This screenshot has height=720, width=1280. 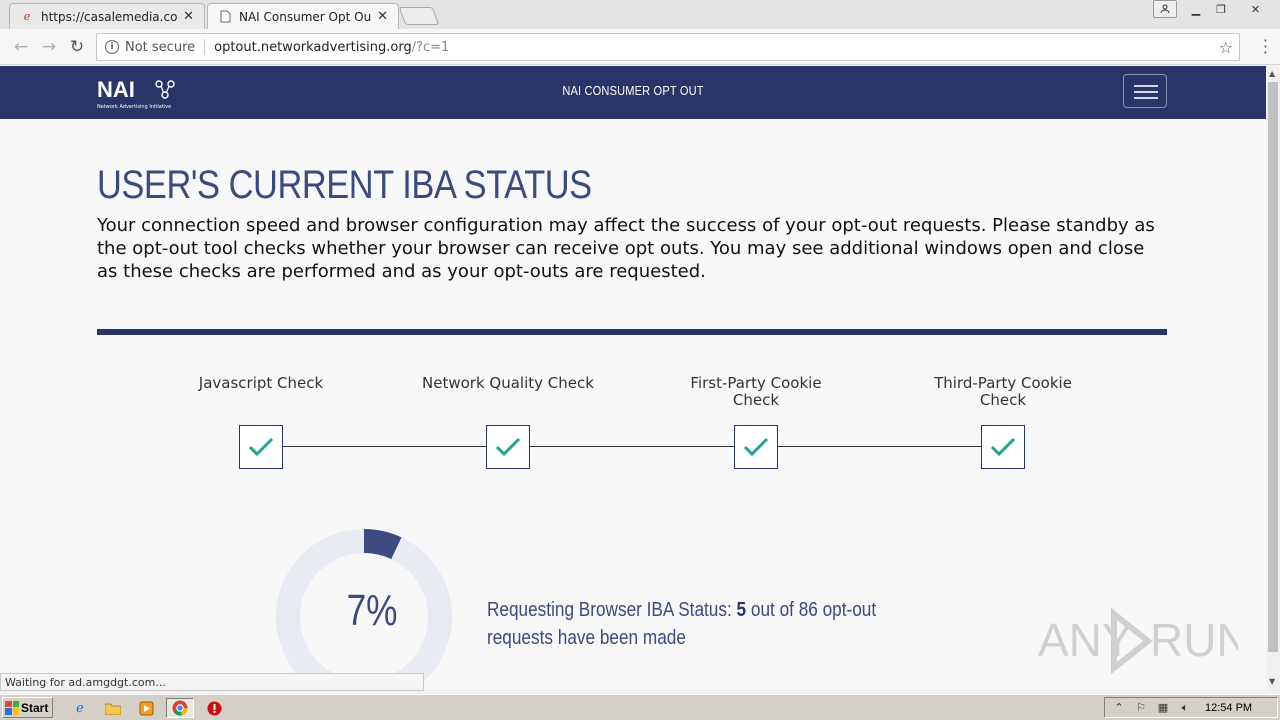 What do you see at coordinates (113, 708) in the screenshot?
I see `folder-icon` at bounding box center [113, 708].